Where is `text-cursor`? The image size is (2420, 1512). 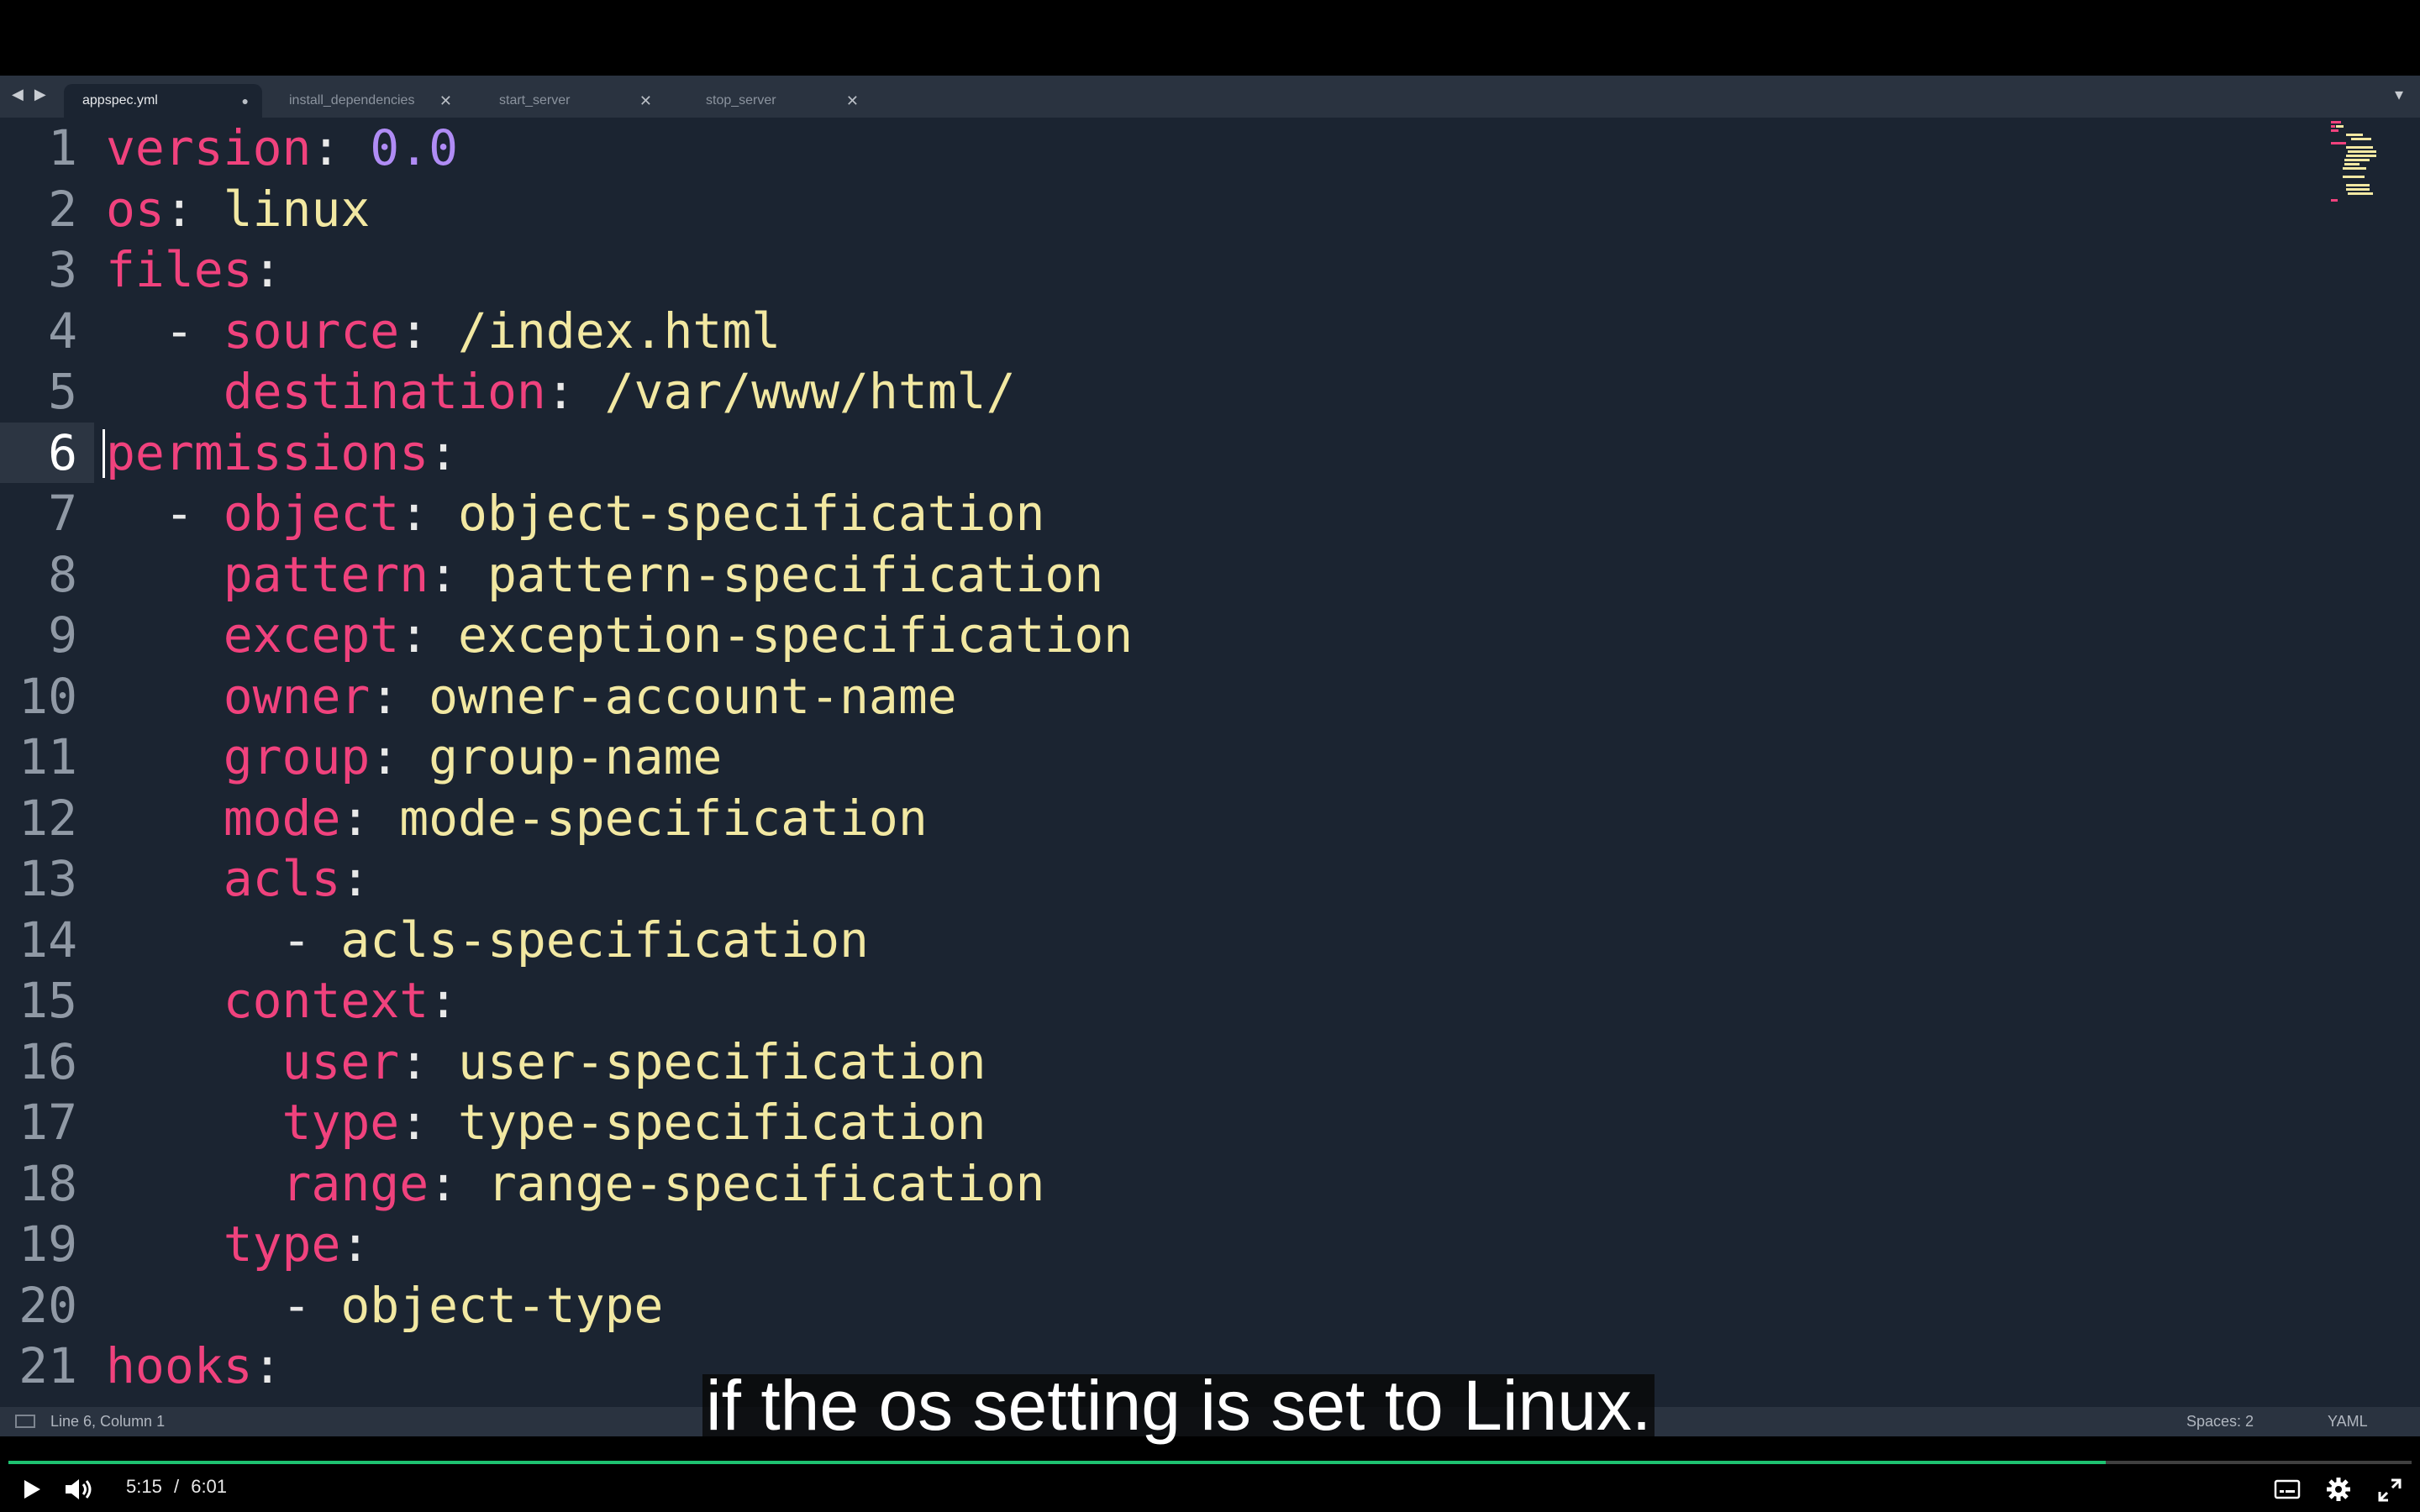
text-cursor is located at coordinates (104, 453).